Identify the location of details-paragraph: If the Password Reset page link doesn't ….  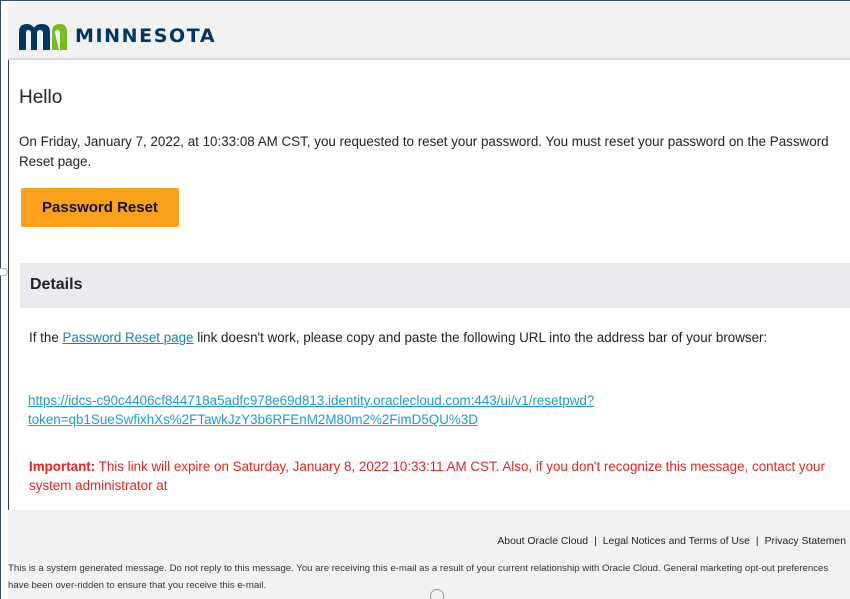
(429, 337).